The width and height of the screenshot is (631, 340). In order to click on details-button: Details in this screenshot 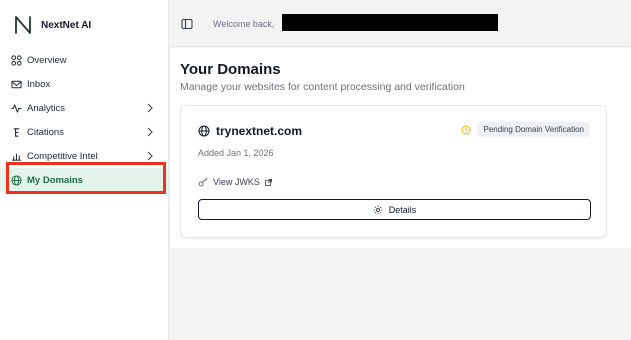, I will do `click(394, 209)`.